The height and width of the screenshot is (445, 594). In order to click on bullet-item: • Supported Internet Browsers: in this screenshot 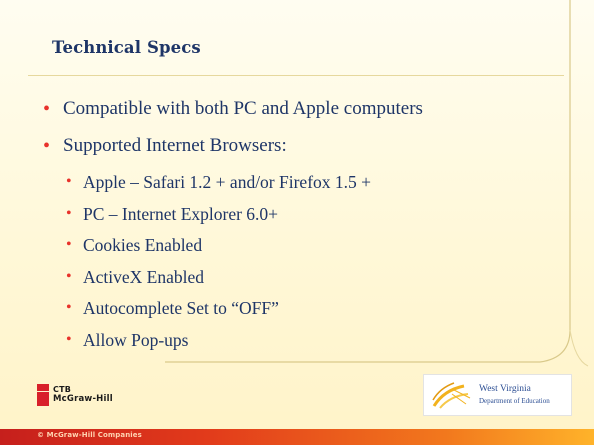, I will do `click(303, 146)`.